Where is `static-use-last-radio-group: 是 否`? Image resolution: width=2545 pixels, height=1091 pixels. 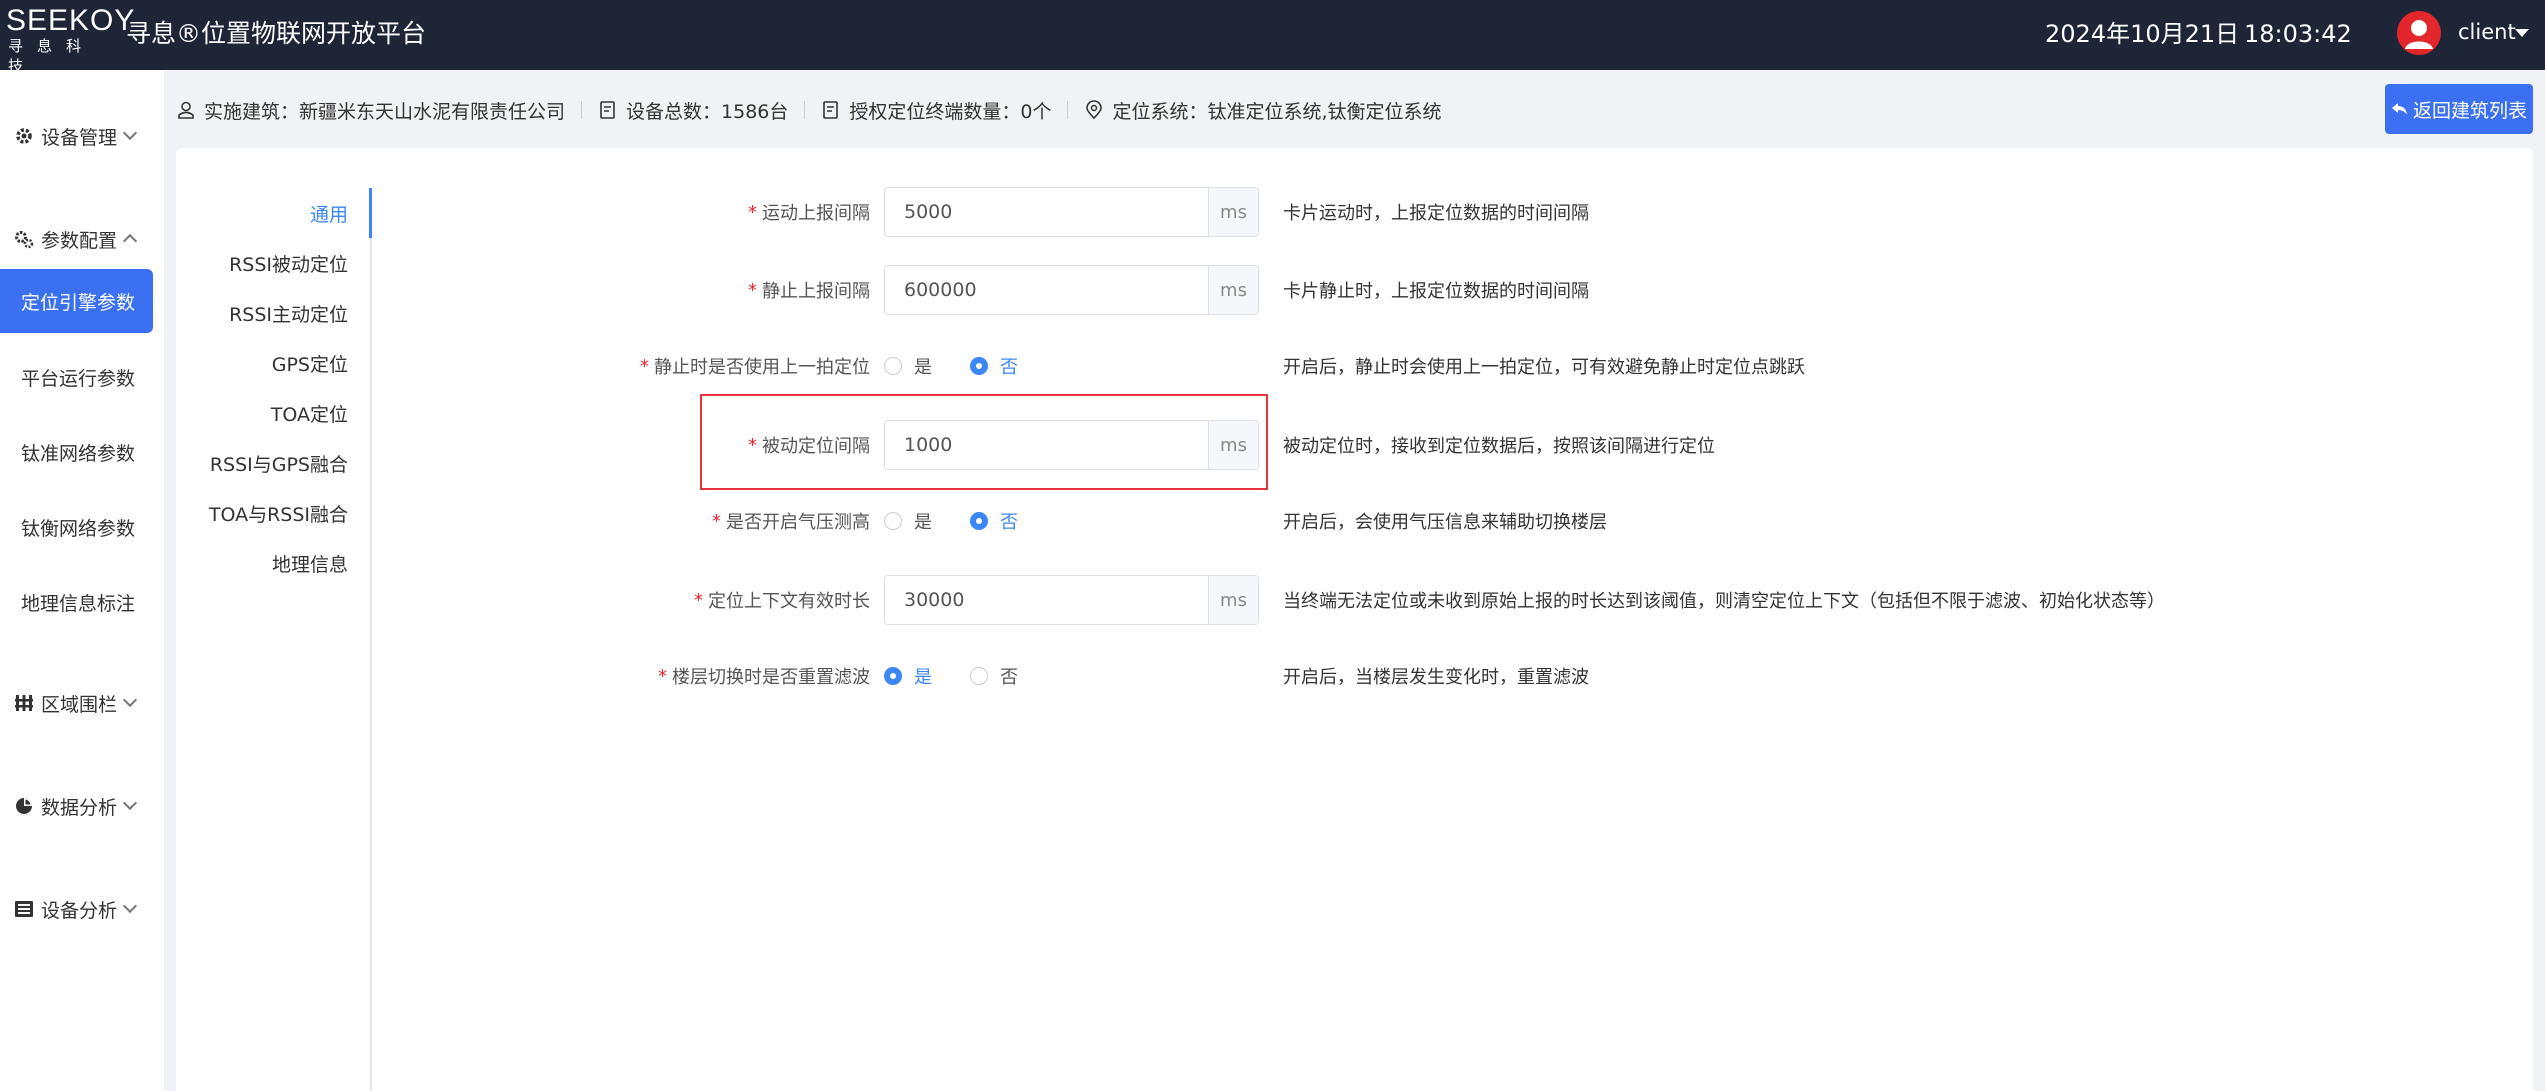
static-use-last-radio-group: 是 否 is located at coordinates (970, 366).